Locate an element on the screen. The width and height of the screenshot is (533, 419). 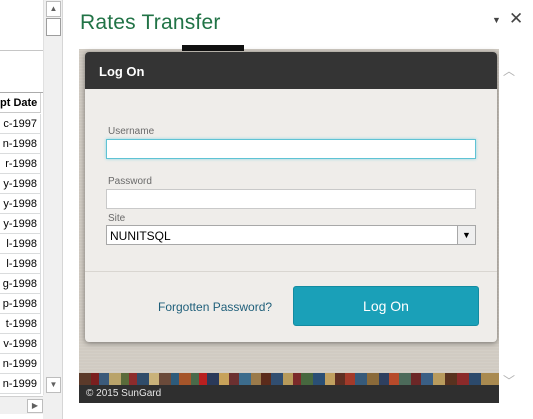
scroll-up-chevron-icon: ︿ is located at coordinates (509, 71).